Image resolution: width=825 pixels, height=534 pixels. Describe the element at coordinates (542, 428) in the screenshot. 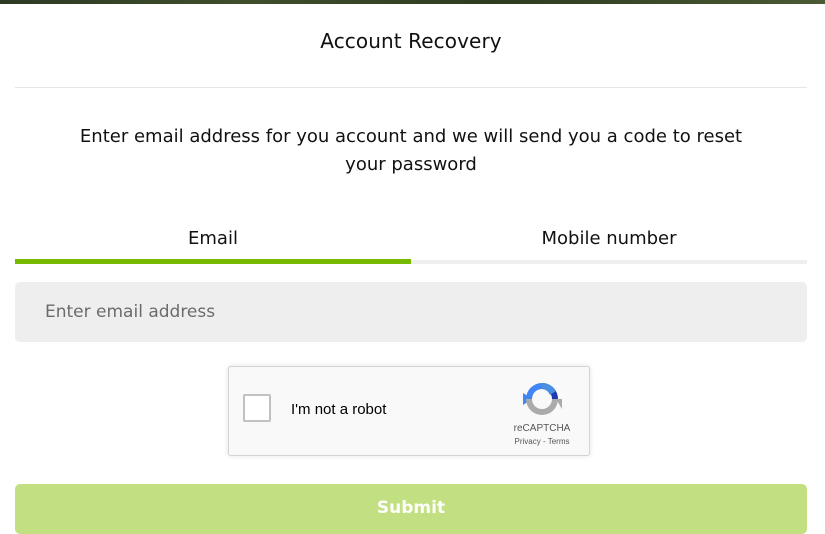

I see `recaptcha-brand: reCAPTCHA` at that location.